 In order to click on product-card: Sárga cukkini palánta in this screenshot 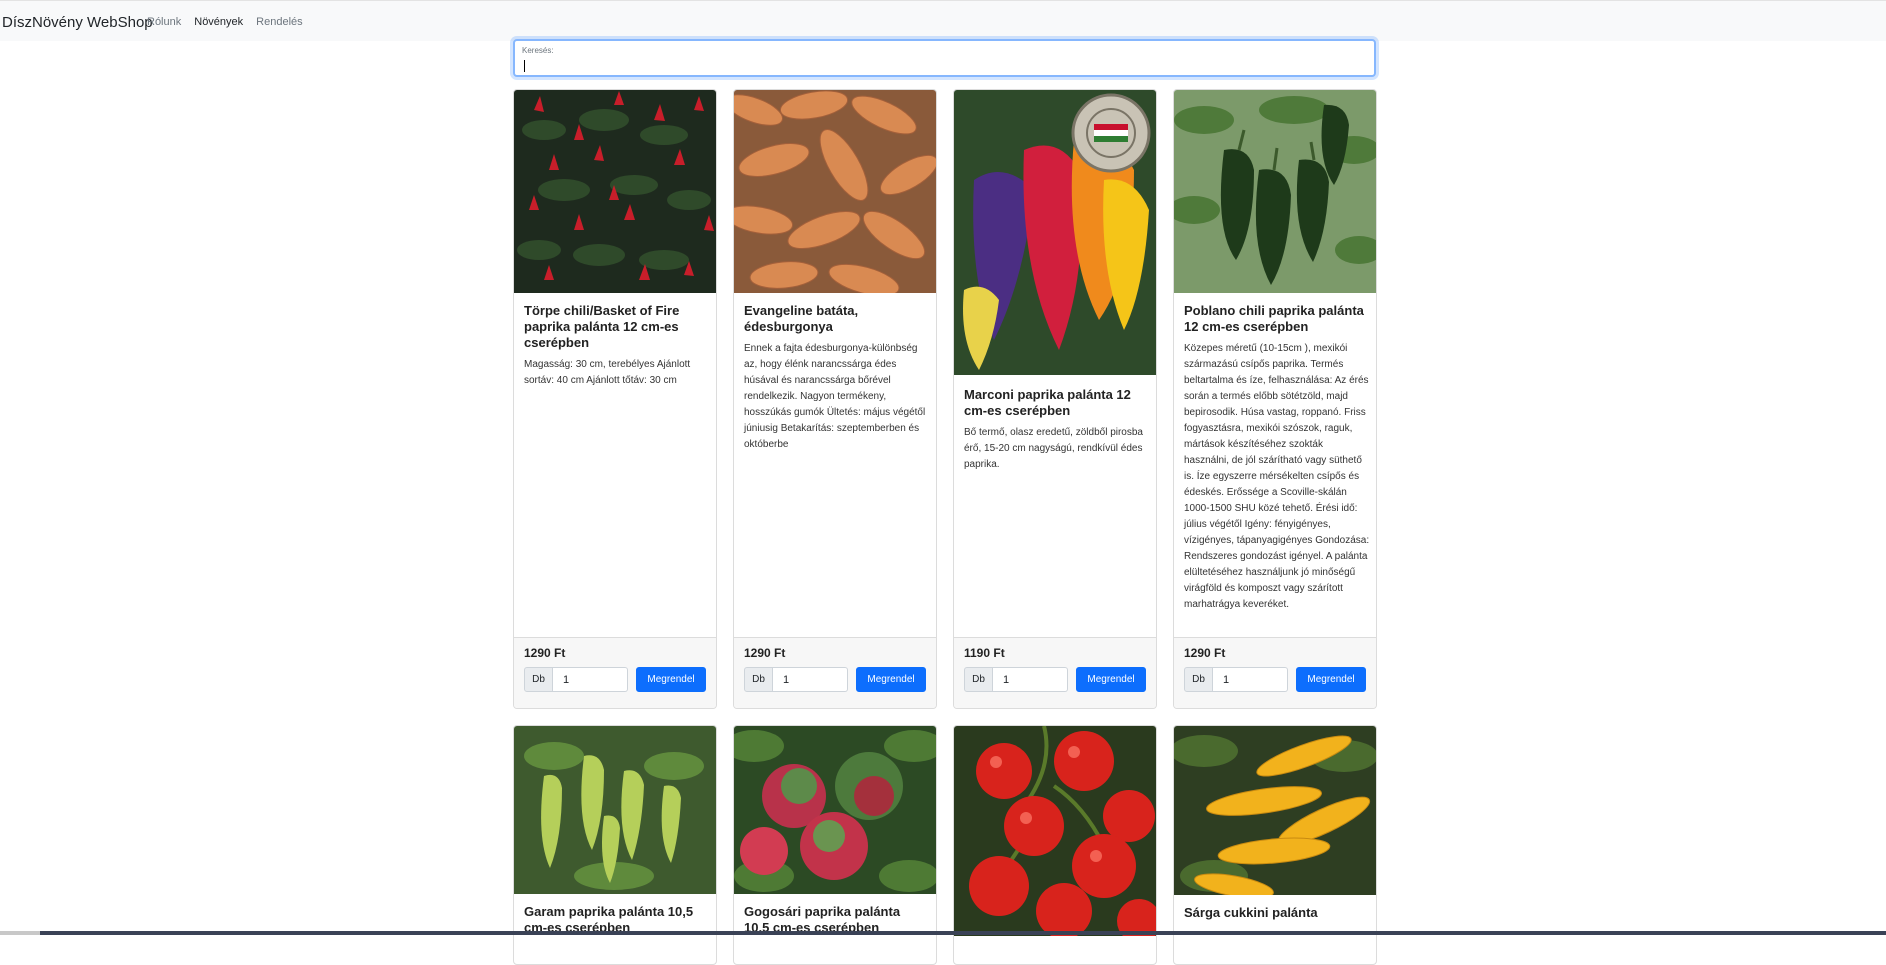, I will do `click(1275, 845)`.